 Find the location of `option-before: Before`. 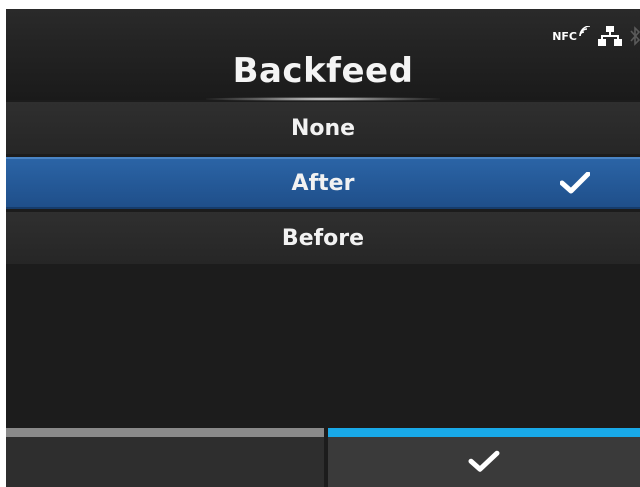

option-before: Before is located at coordinates (323, 238).